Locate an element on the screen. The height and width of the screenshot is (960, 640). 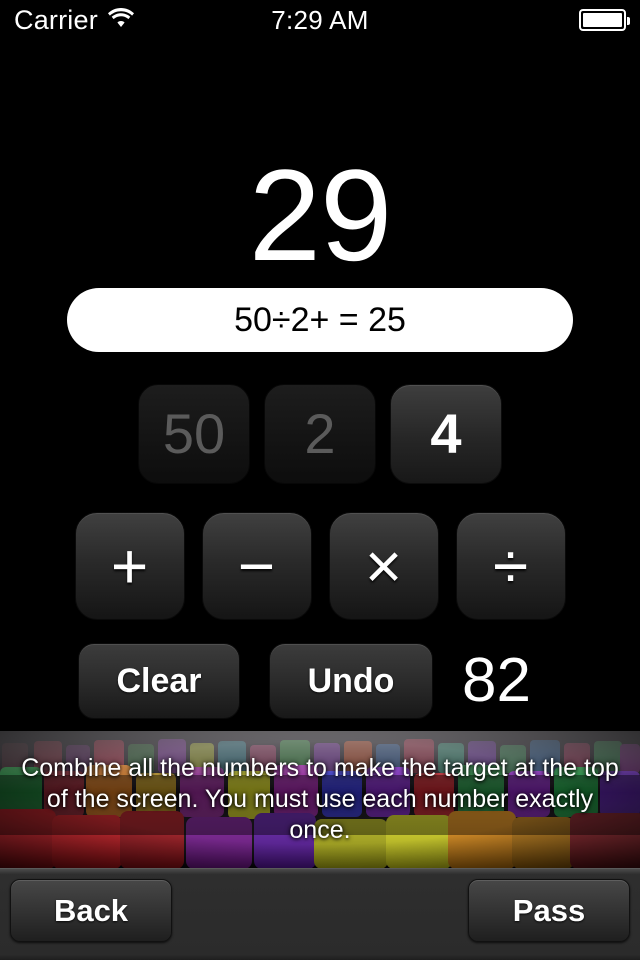
back-button: Back is located at coordinates (91, 910).